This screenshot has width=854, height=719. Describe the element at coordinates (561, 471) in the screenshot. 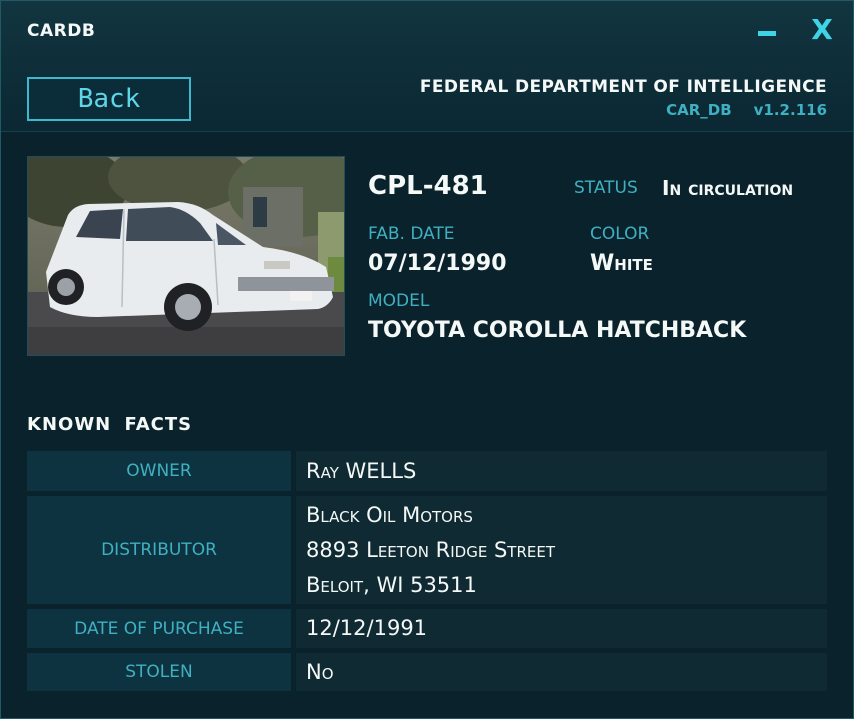

I see `fact-value: Ray WELLS` at that location.